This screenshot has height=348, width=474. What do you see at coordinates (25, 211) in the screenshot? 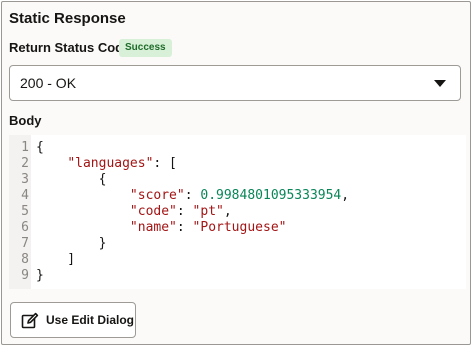
I see `line-number: 5` at bounding box center [25, 211].